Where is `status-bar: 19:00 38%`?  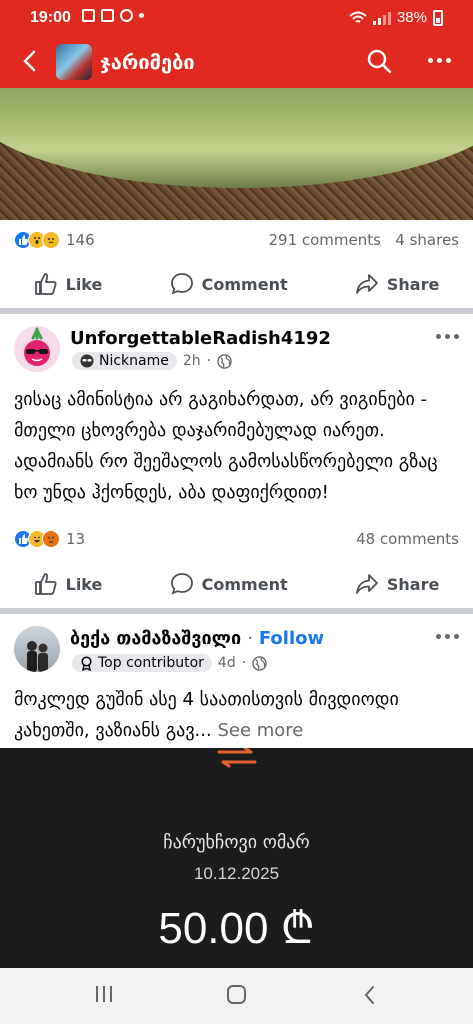 status-bar: 19:00 38% is located at coordinates (236, 18).